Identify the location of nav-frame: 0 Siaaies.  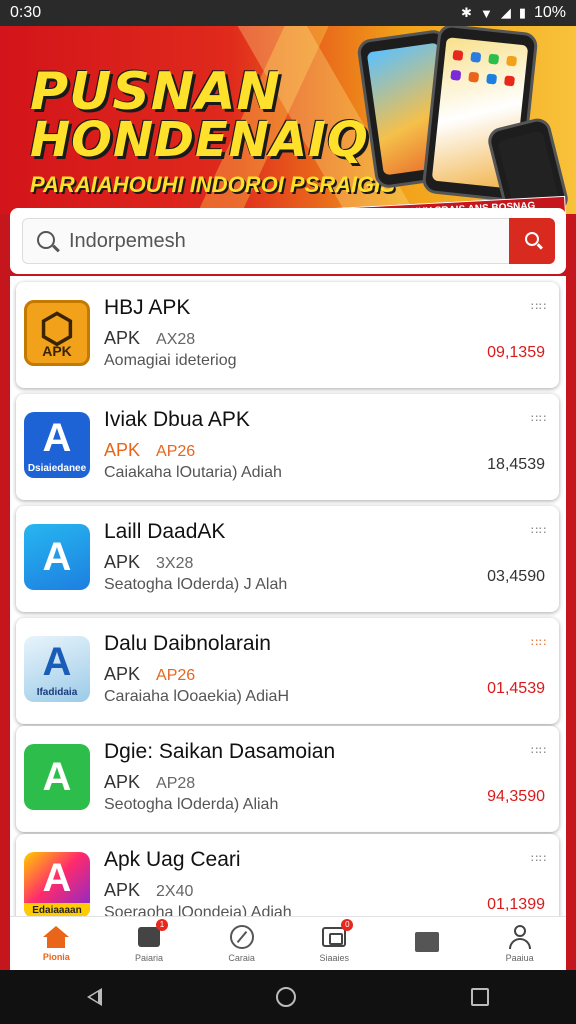
(334, 944).